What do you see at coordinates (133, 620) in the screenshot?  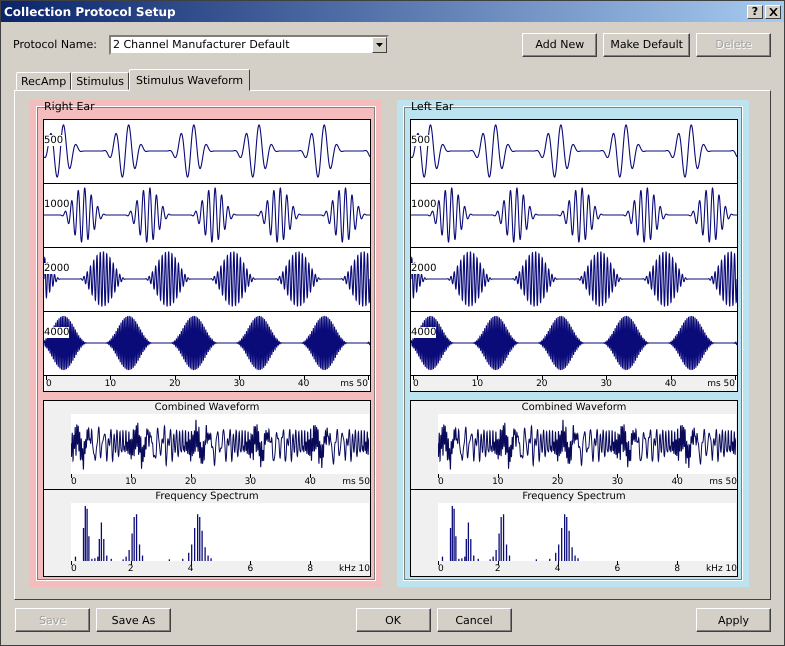 I see `action-button: Save As` at bounding box center [133, 620].